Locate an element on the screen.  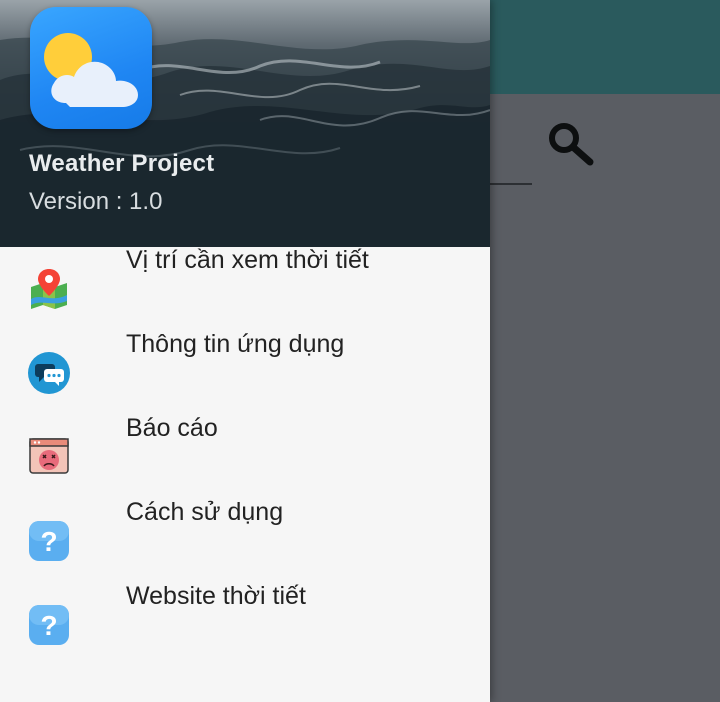
app-name: Weather Project is located at coordinates (122, 163).